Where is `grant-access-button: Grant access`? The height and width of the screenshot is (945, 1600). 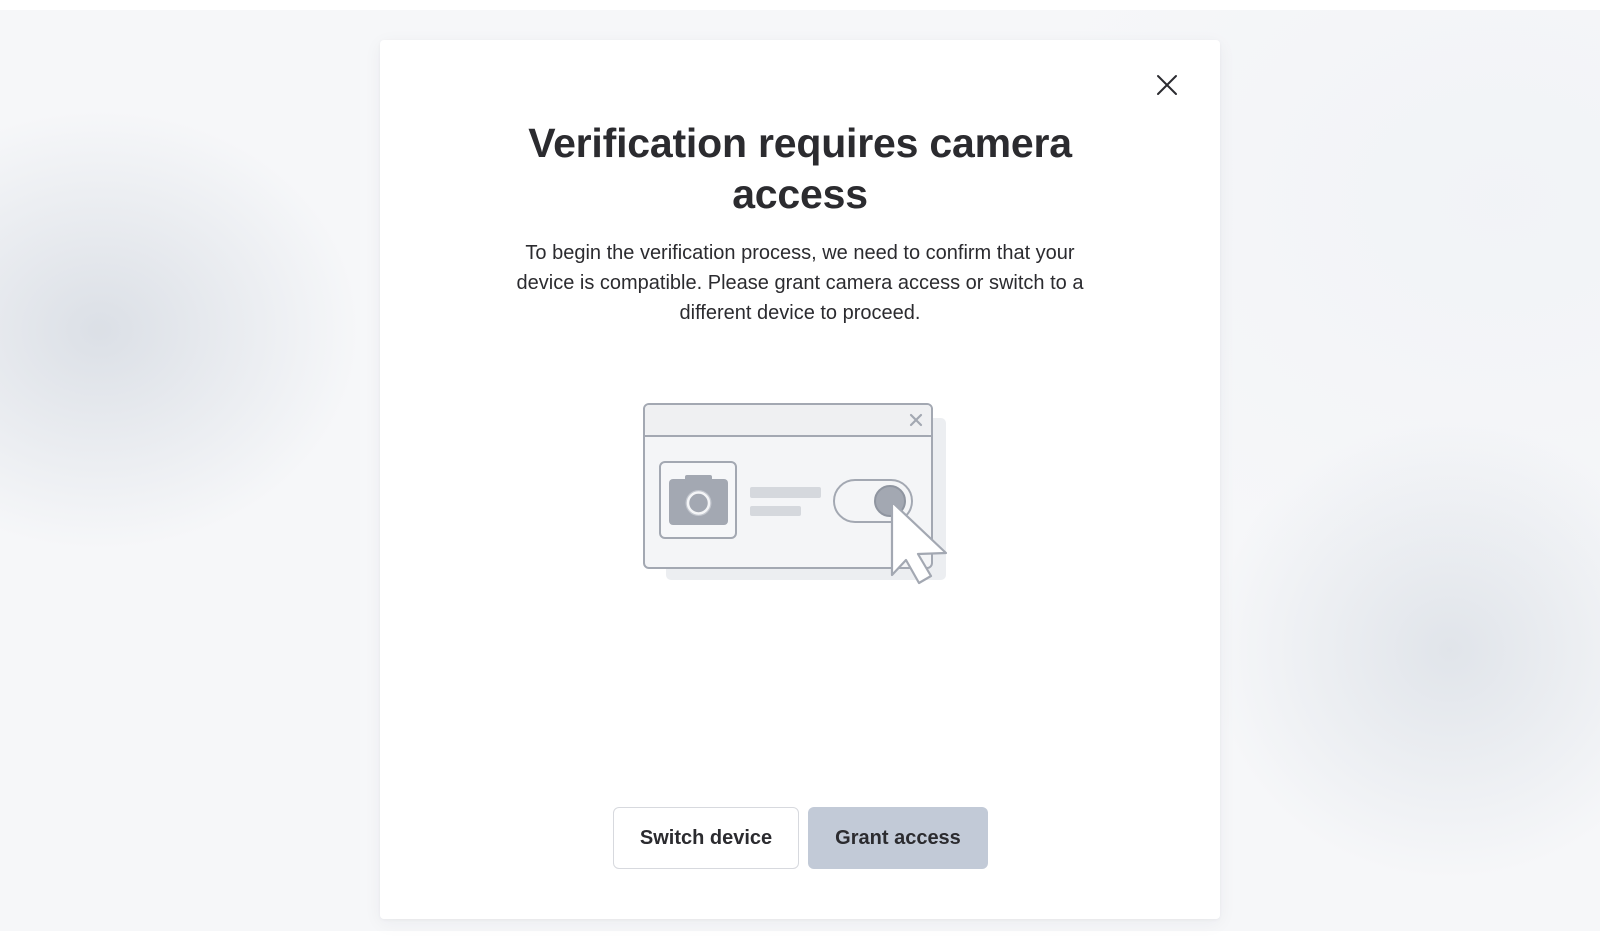 grant-access-button: Grant access is located at coordinates (898, 838).